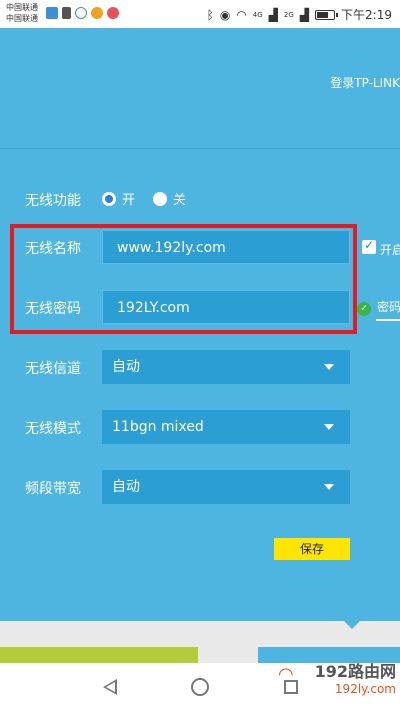 The height and width of the screenshot is (711, 400). Describe the element at coordinates (364, 309) in the screenshot. I see `checkmark-circle-icon: ✓` at that location.